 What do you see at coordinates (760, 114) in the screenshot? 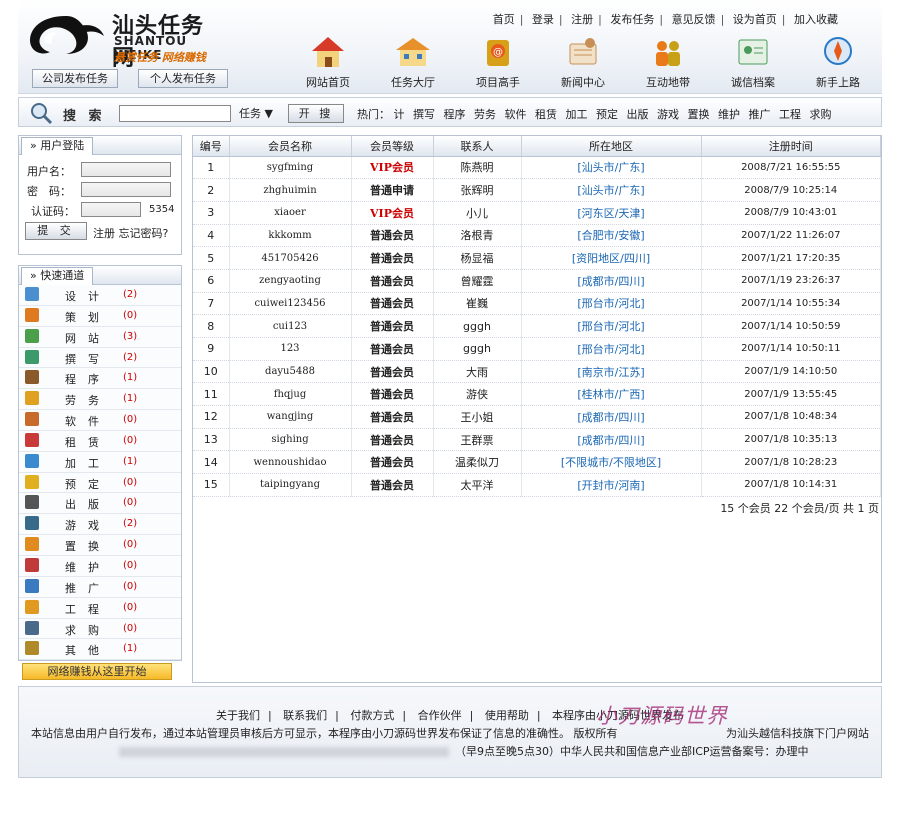
I see `hot-keyword: 推广` at bounding box center [760, 114].